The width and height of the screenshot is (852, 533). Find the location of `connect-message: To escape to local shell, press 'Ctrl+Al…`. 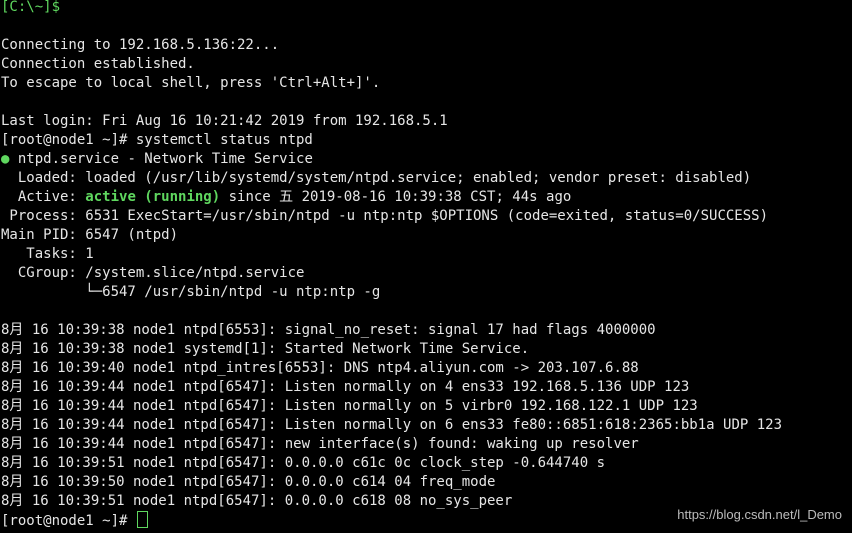

connect-message: To escape to local shell, press 'Ctrl+Al… is located at coordinates (191, 83).